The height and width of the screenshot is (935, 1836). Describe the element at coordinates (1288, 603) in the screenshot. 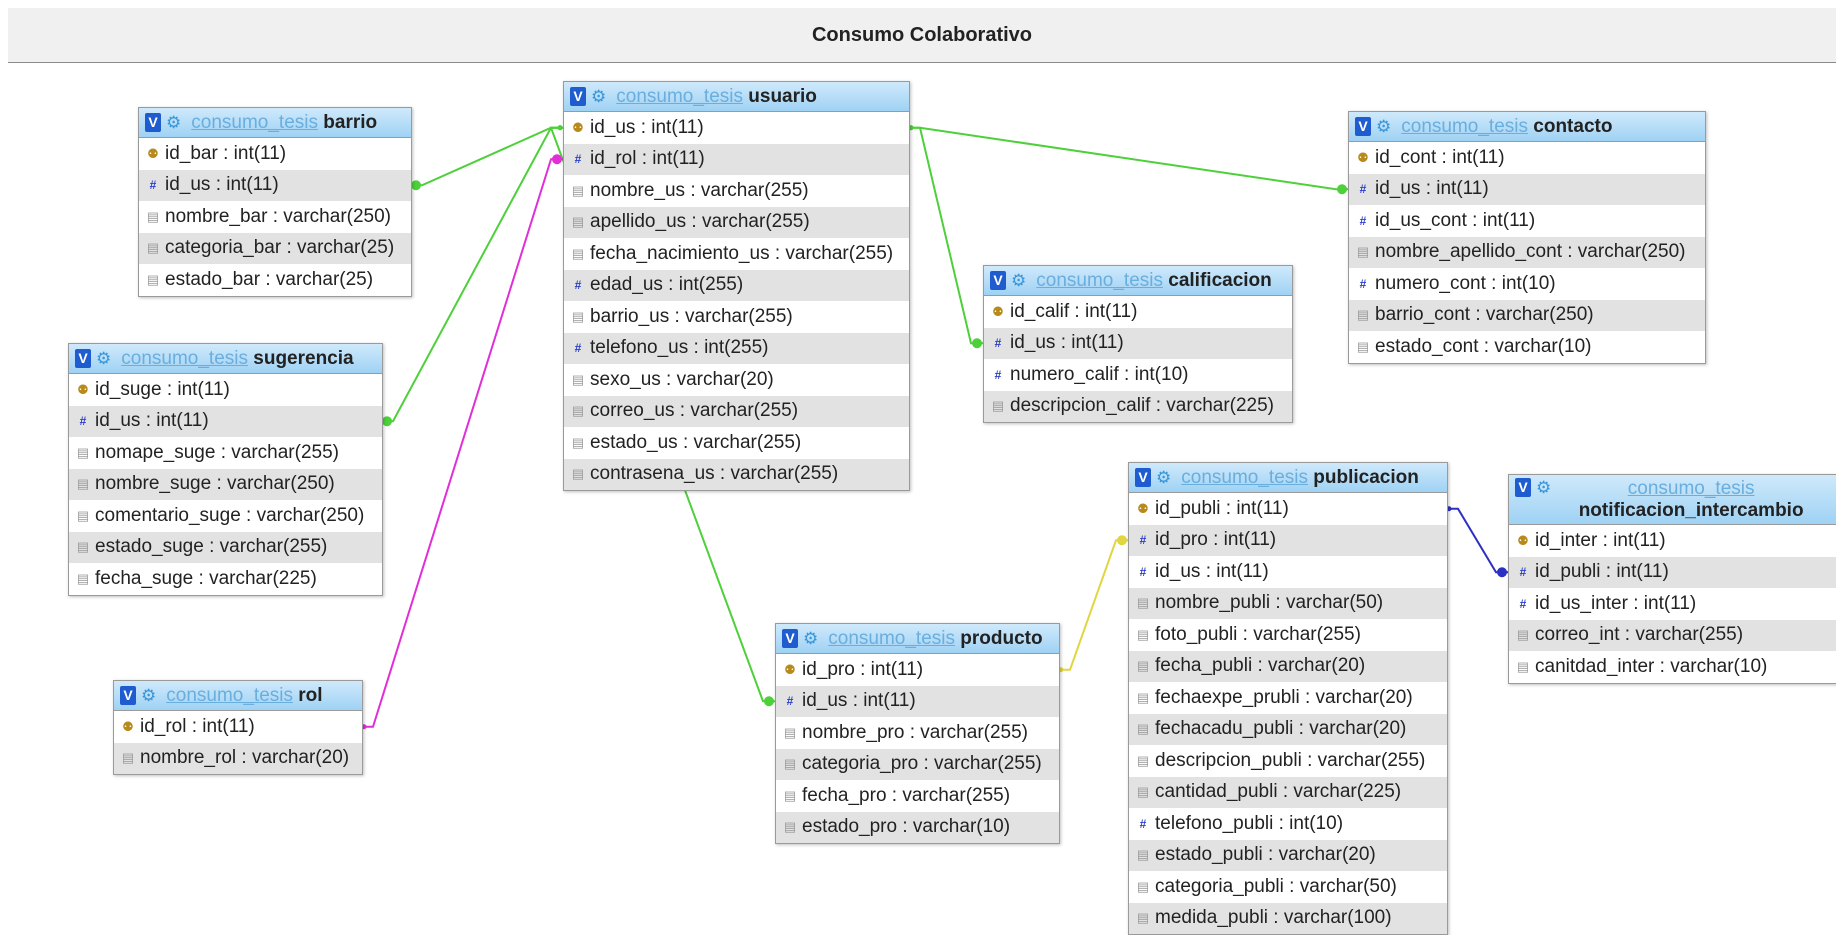

I see `field-row: ▤ nombre_publi : varchar(50)` at that location.